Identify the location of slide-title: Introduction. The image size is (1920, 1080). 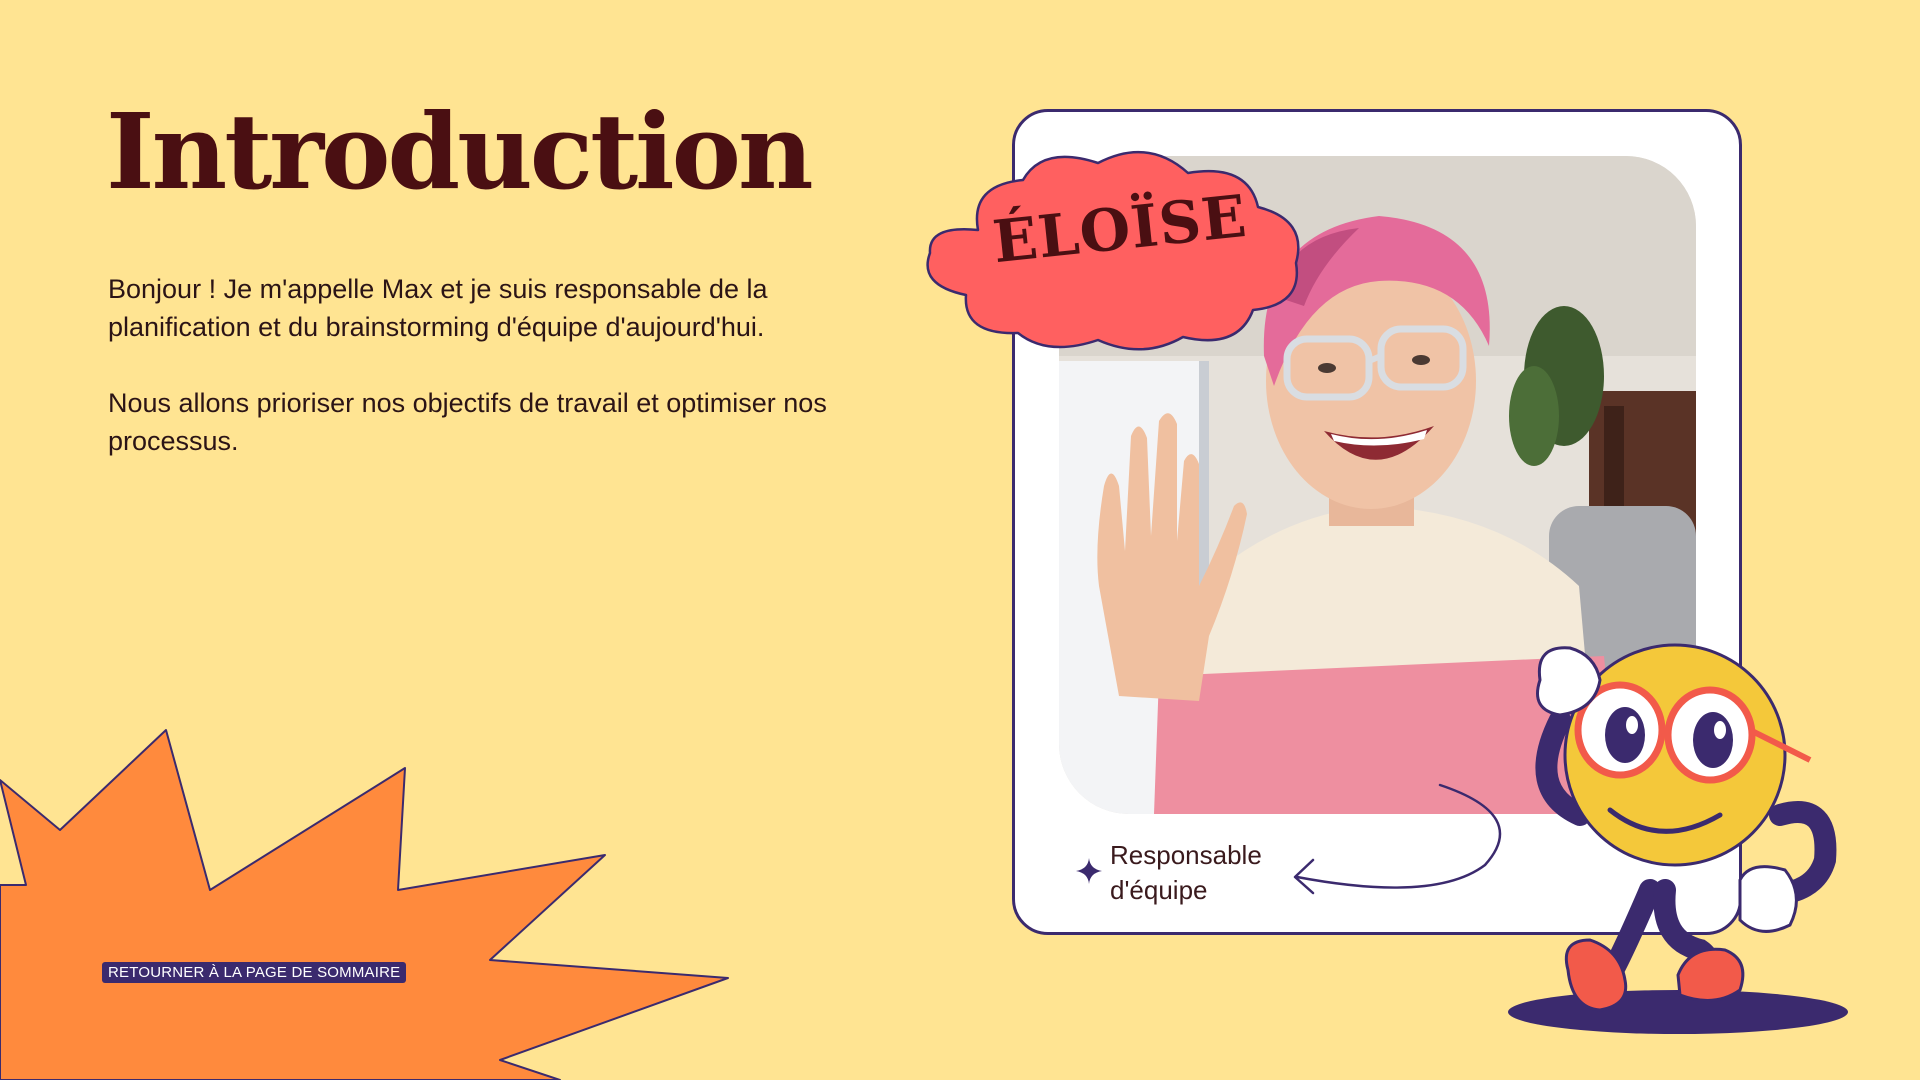
(460, 151).